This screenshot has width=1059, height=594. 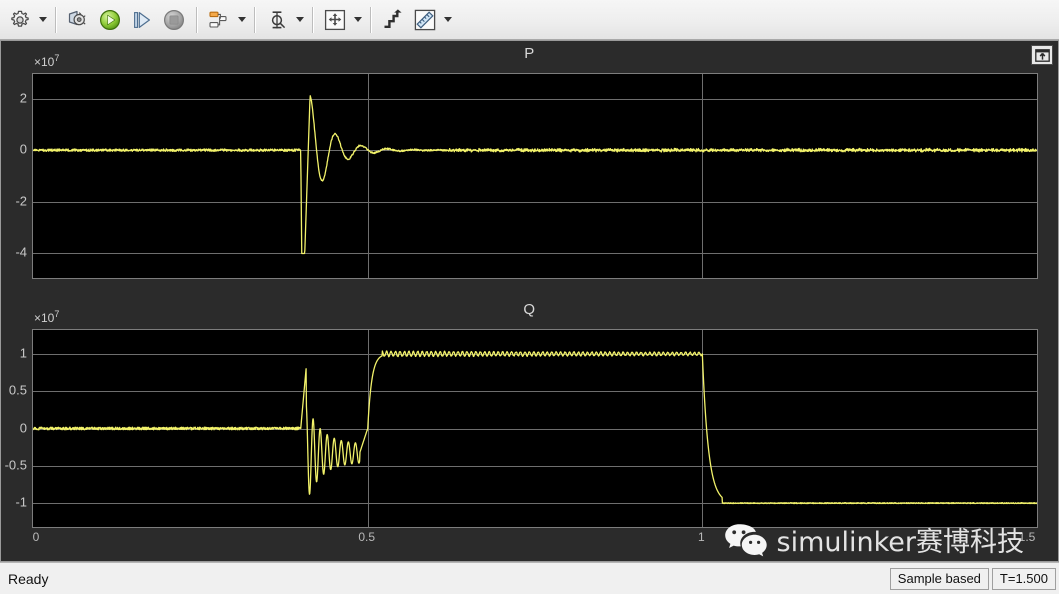 I want to click on pan-icon, so click(x=335, y=20).